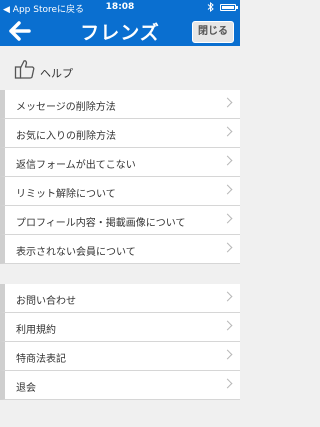  What do you see at coordinates (120, 191) in the screenshot?
I see `list-item: リミット解除について` at bounding box center [120, 191].